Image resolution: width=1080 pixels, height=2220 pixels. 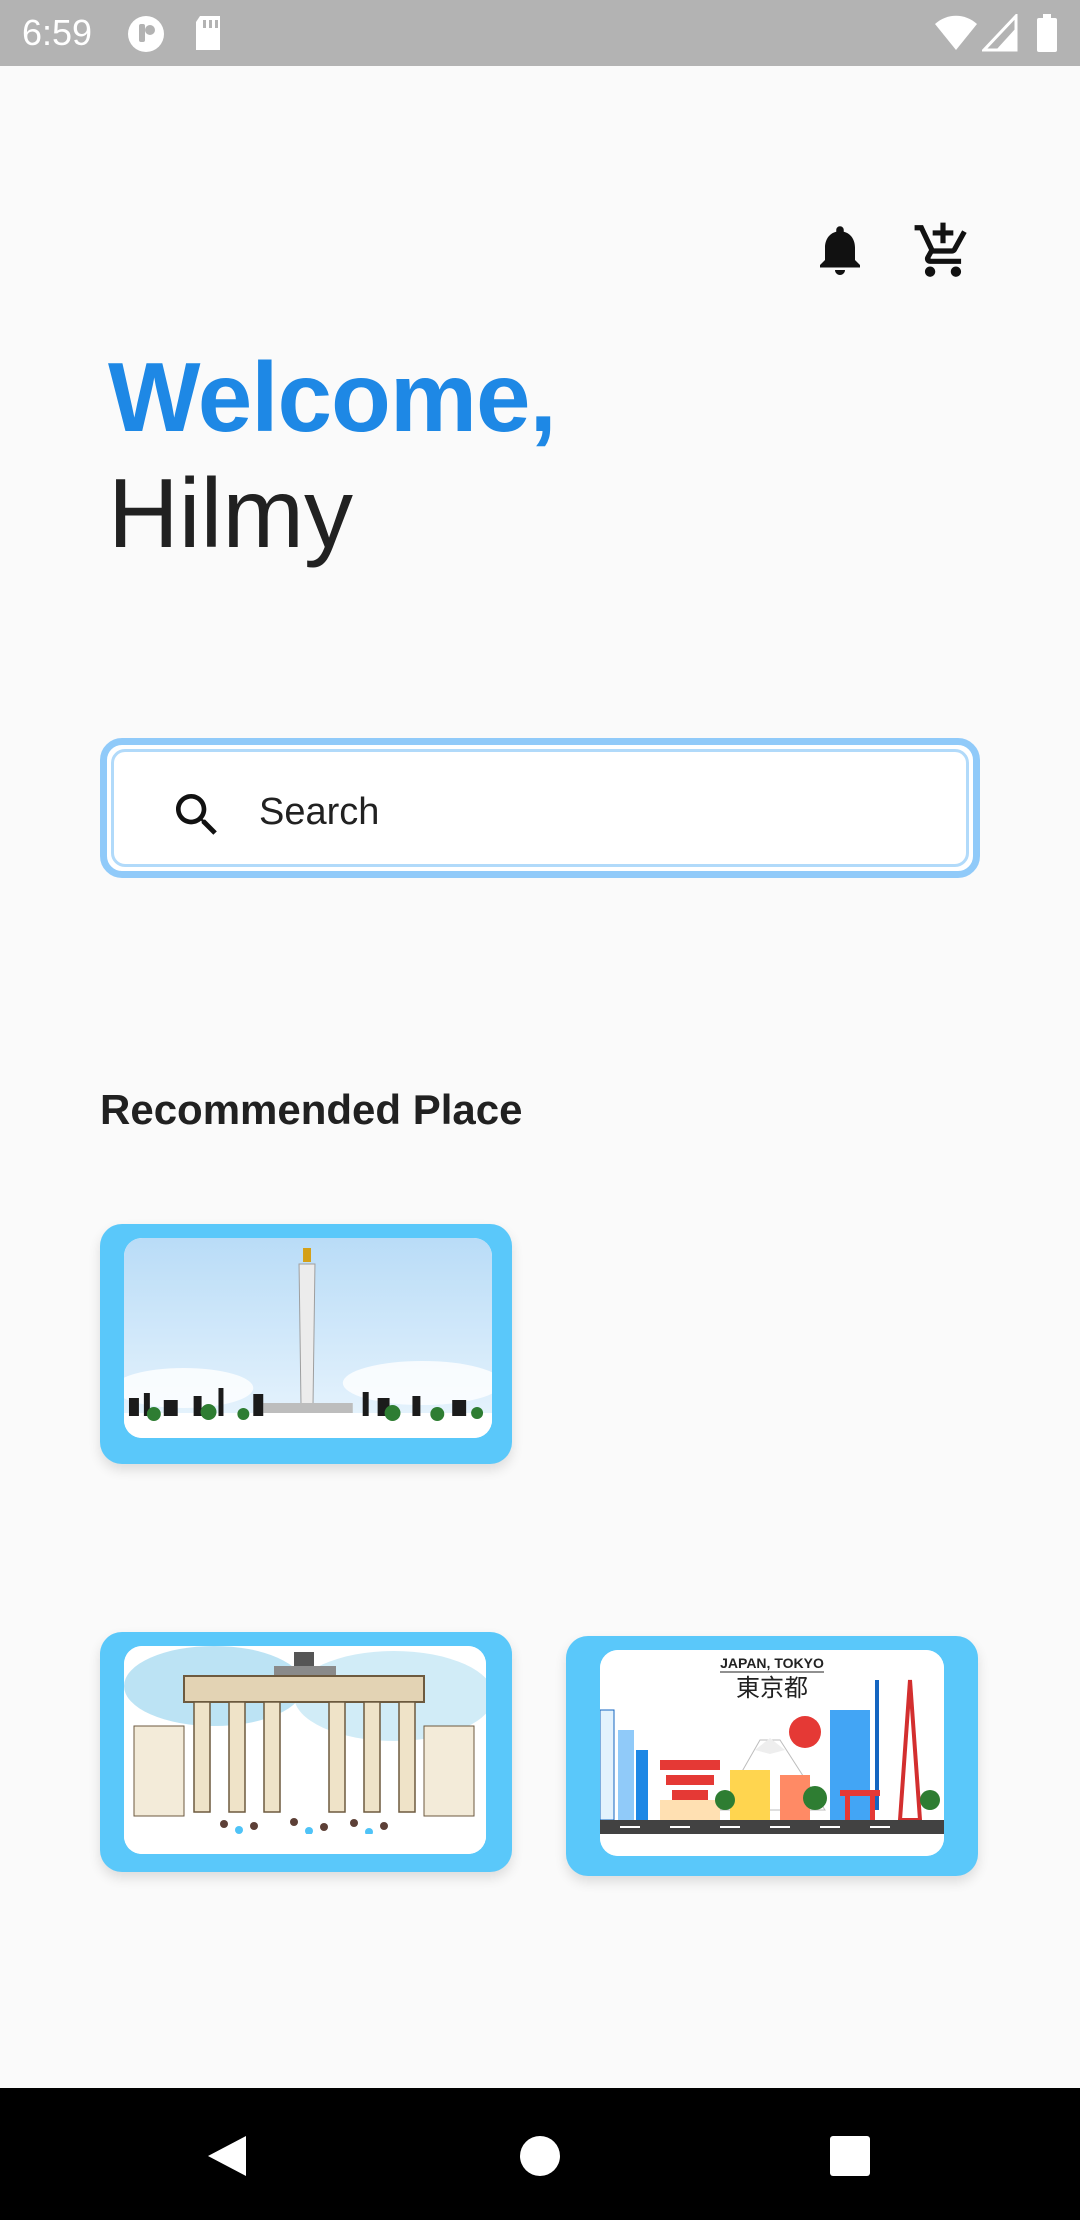 I want to click on add-to-cart-icon, so click(x=942, y=250).